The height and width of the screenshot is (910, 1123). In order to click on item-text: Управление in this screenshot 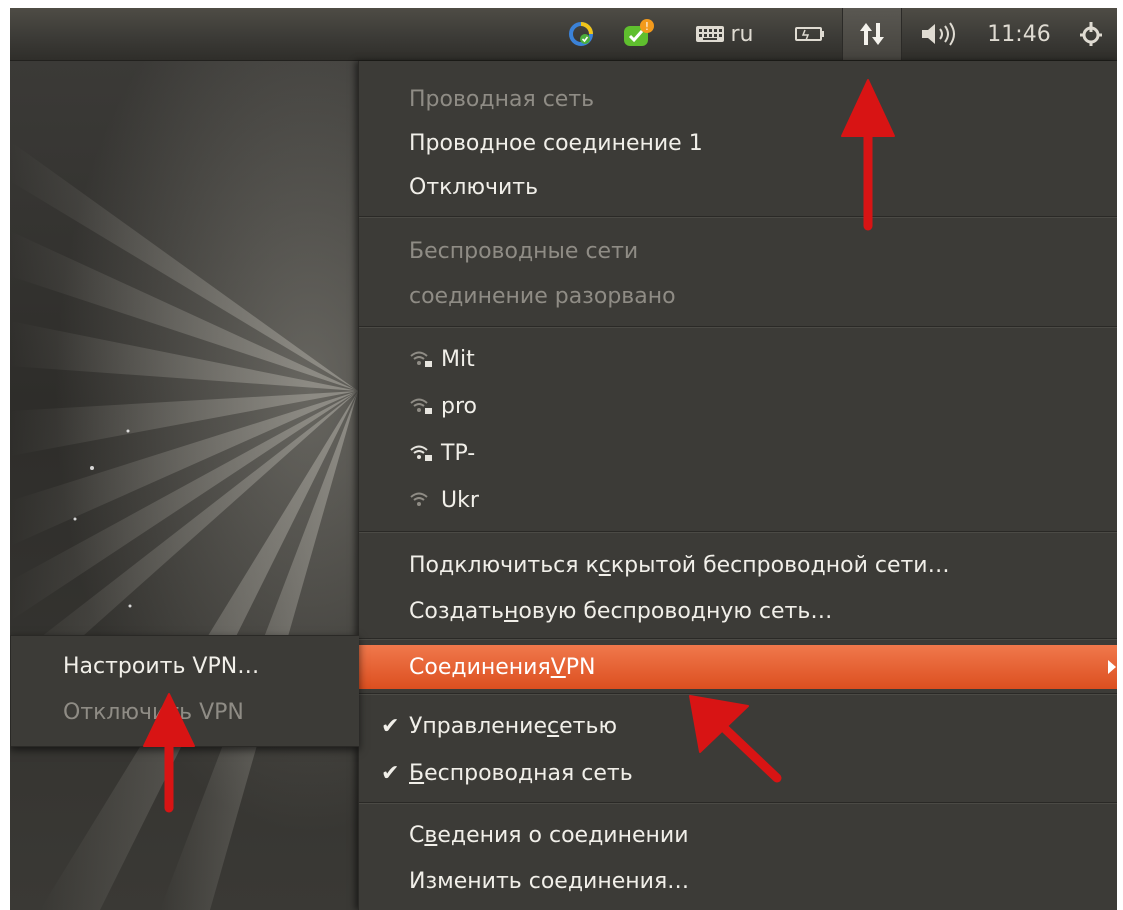, I will do `click(478, 726)`.